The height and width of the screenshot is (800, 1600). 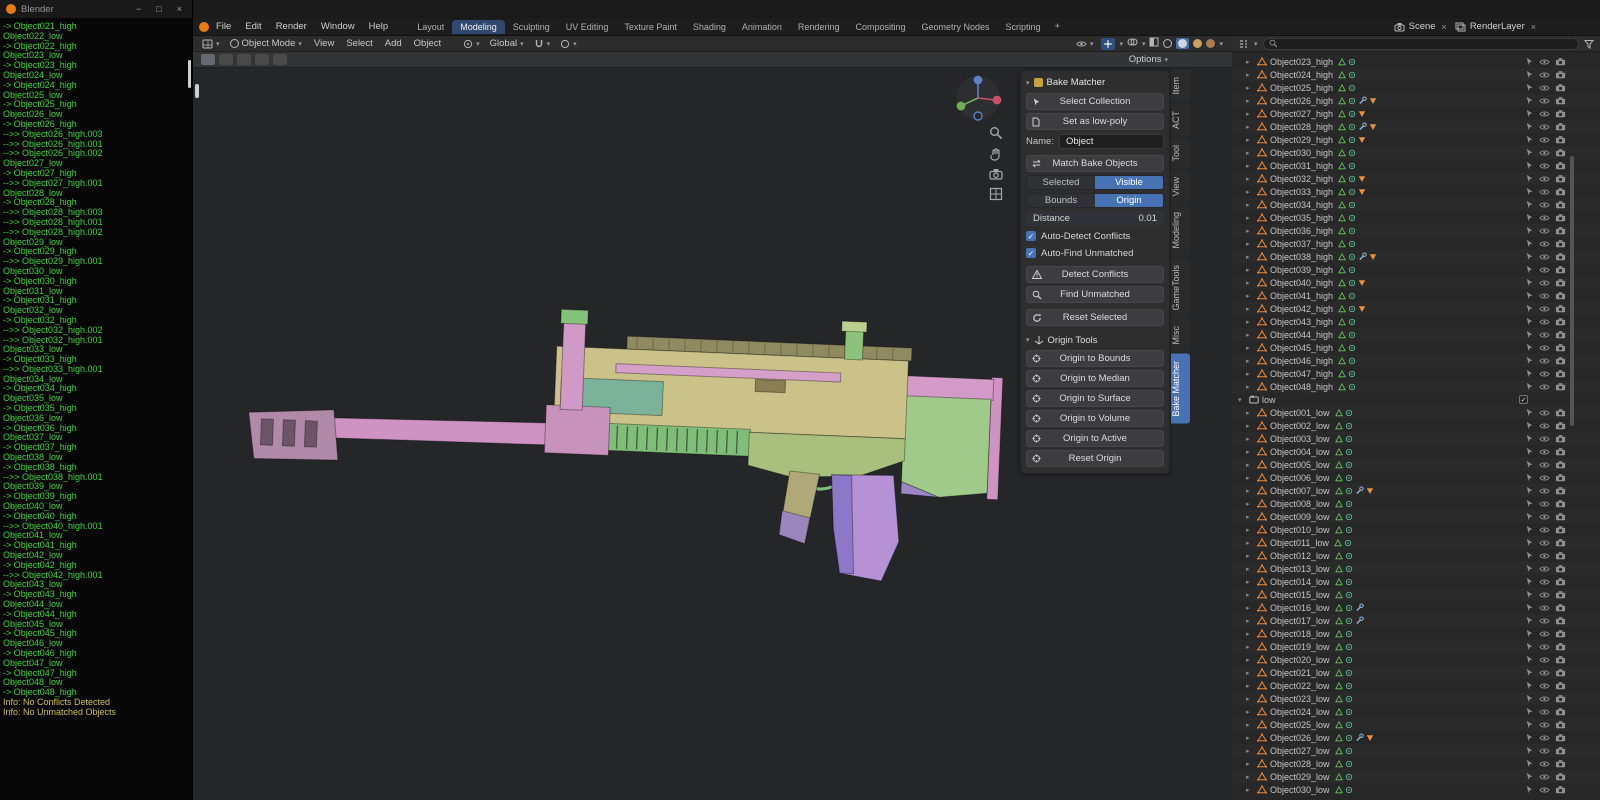 I want to click on outliner-row: ▸ Object041_high, so click(x=1416, y=295).